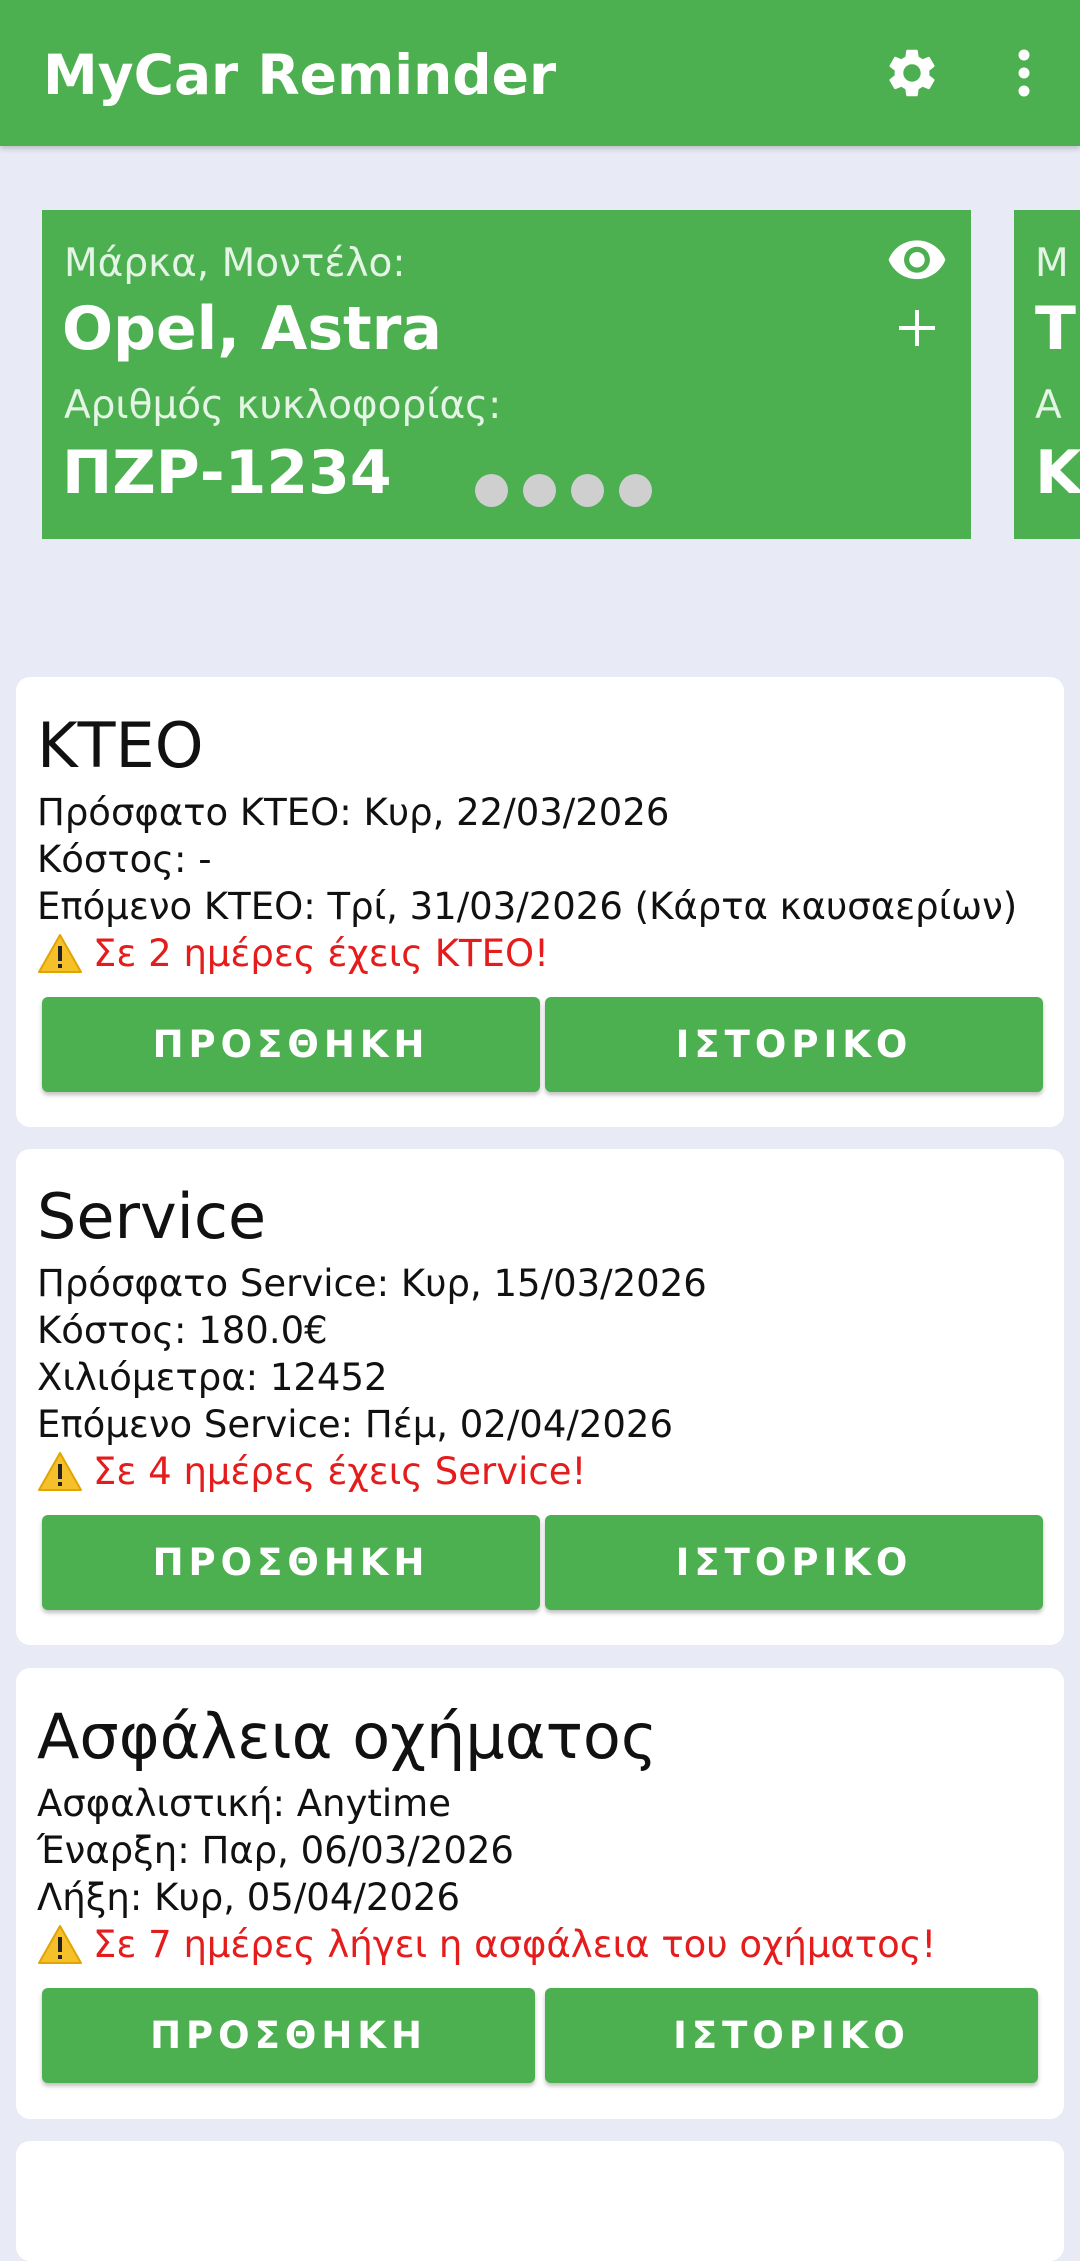 Image resolution: width=1080 pixels, height=2261 pixels. What do you see at coordinates (540, 2201) in the screenshot?
I see `next-card-partial` at bounding box center [540, 2201].